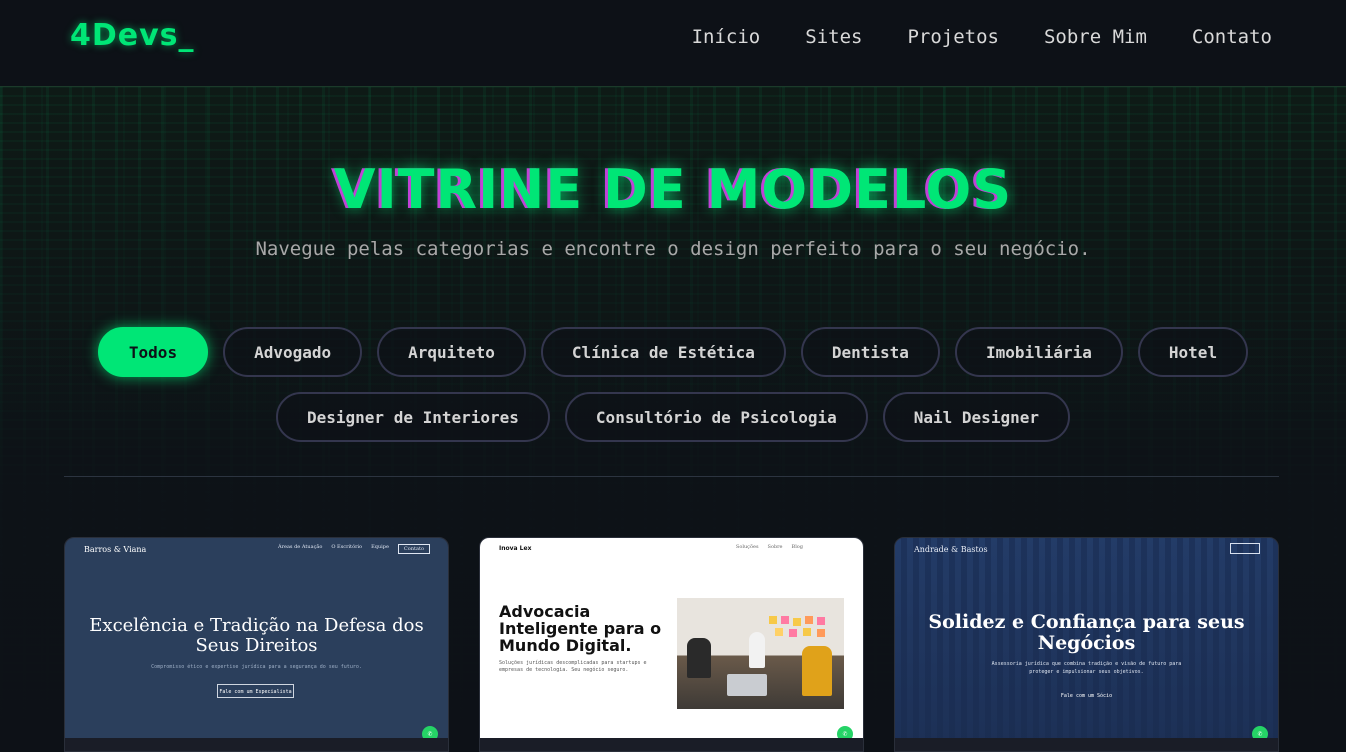 Image resolution: width=1346 pixels, height=752 pixels. I want to click on nav-link-contato: Contato, so click(1232, 37).